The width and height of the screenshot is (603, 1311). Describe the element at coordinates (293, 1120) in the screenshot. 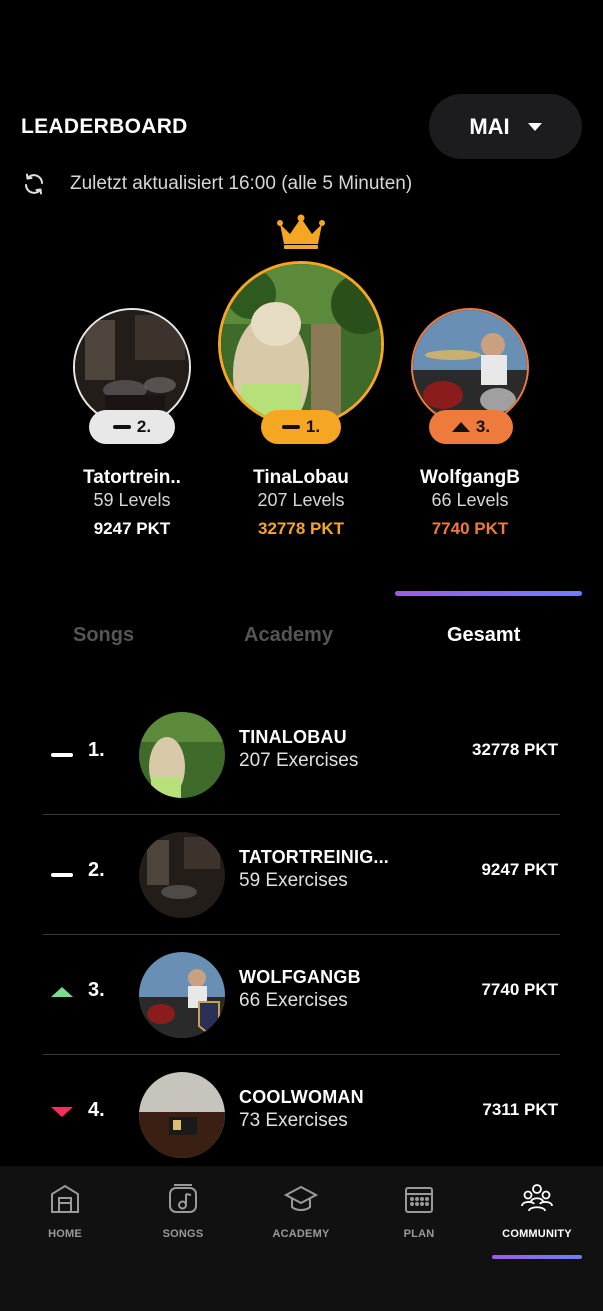

I see `row-exercises: 73 Exercises` at that location.